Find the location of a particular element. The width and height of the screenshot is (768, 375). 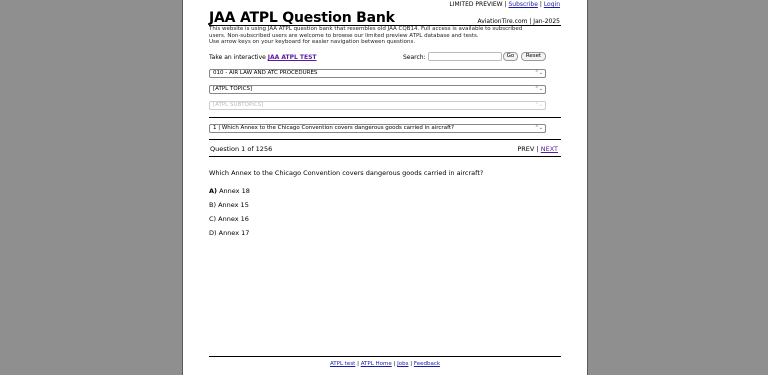

subscribe-link: Subscribe is located at coordinates (522, 4).